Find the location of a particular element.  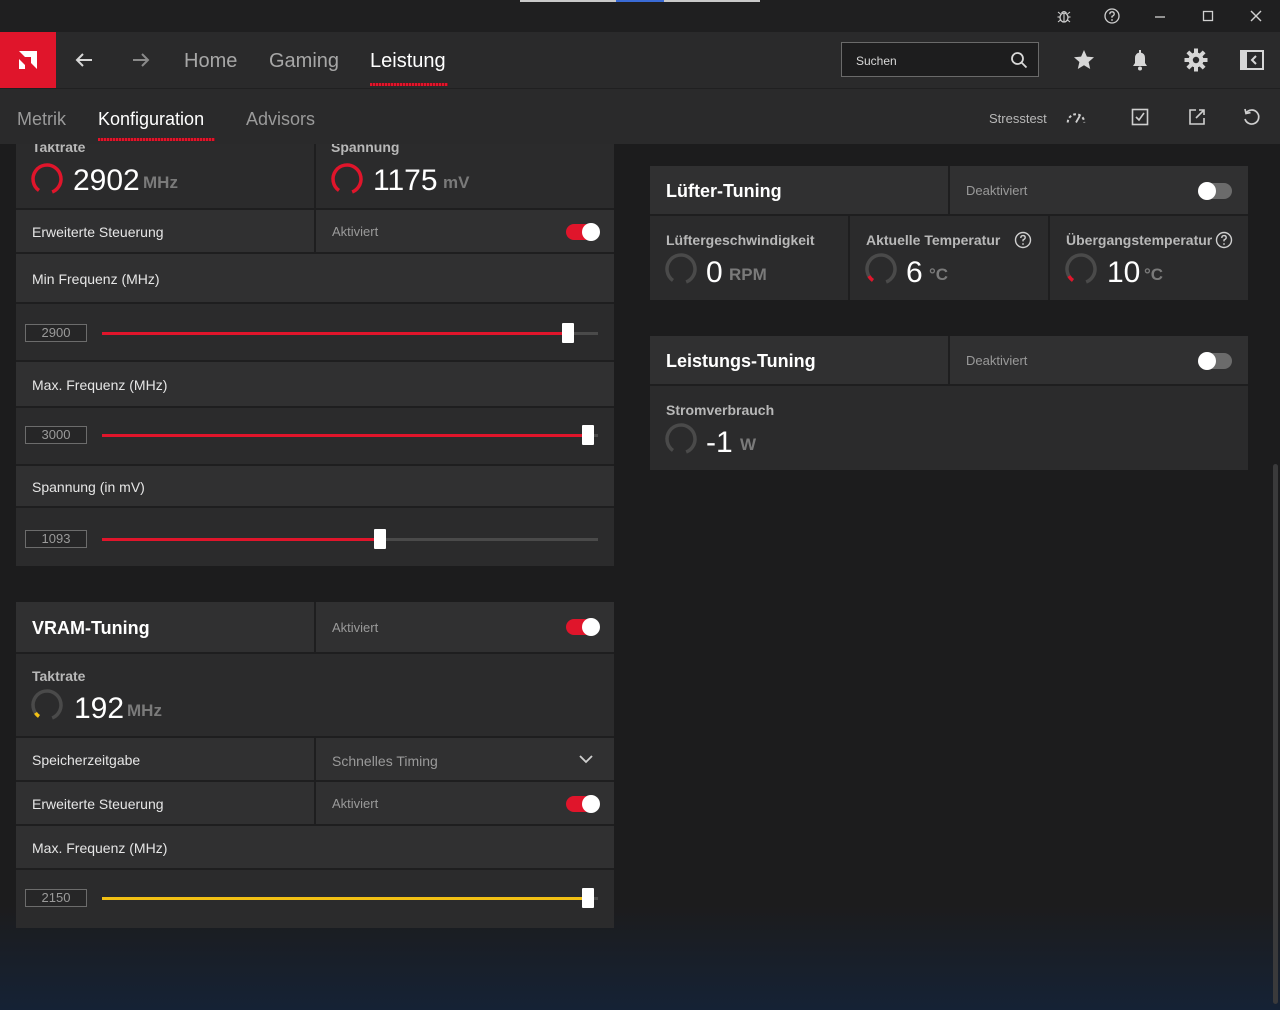

vram-max-freq-slider-thumb is located at coordinates (588, 898).